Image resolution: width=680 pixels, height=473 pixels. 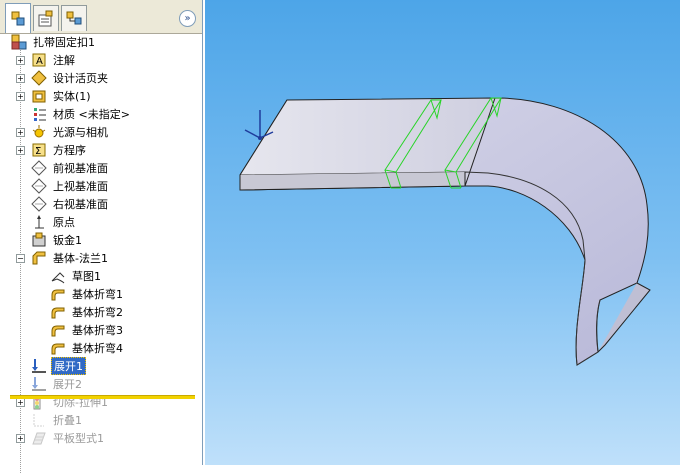 What do you see at coordinates (39, 258) in the screenshot?
I see `base-flange-icon` at bounding box center [39, 258].